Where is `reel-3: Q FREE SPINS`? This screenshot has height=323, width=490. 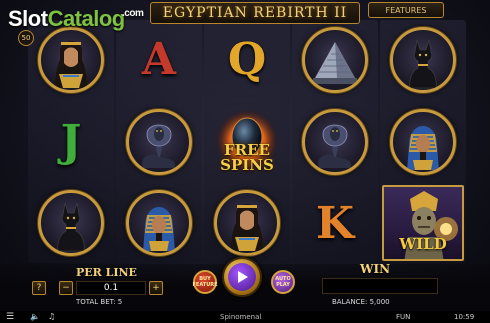
reel-3: Q FREE SPINS is located at coordinates (247, 141).